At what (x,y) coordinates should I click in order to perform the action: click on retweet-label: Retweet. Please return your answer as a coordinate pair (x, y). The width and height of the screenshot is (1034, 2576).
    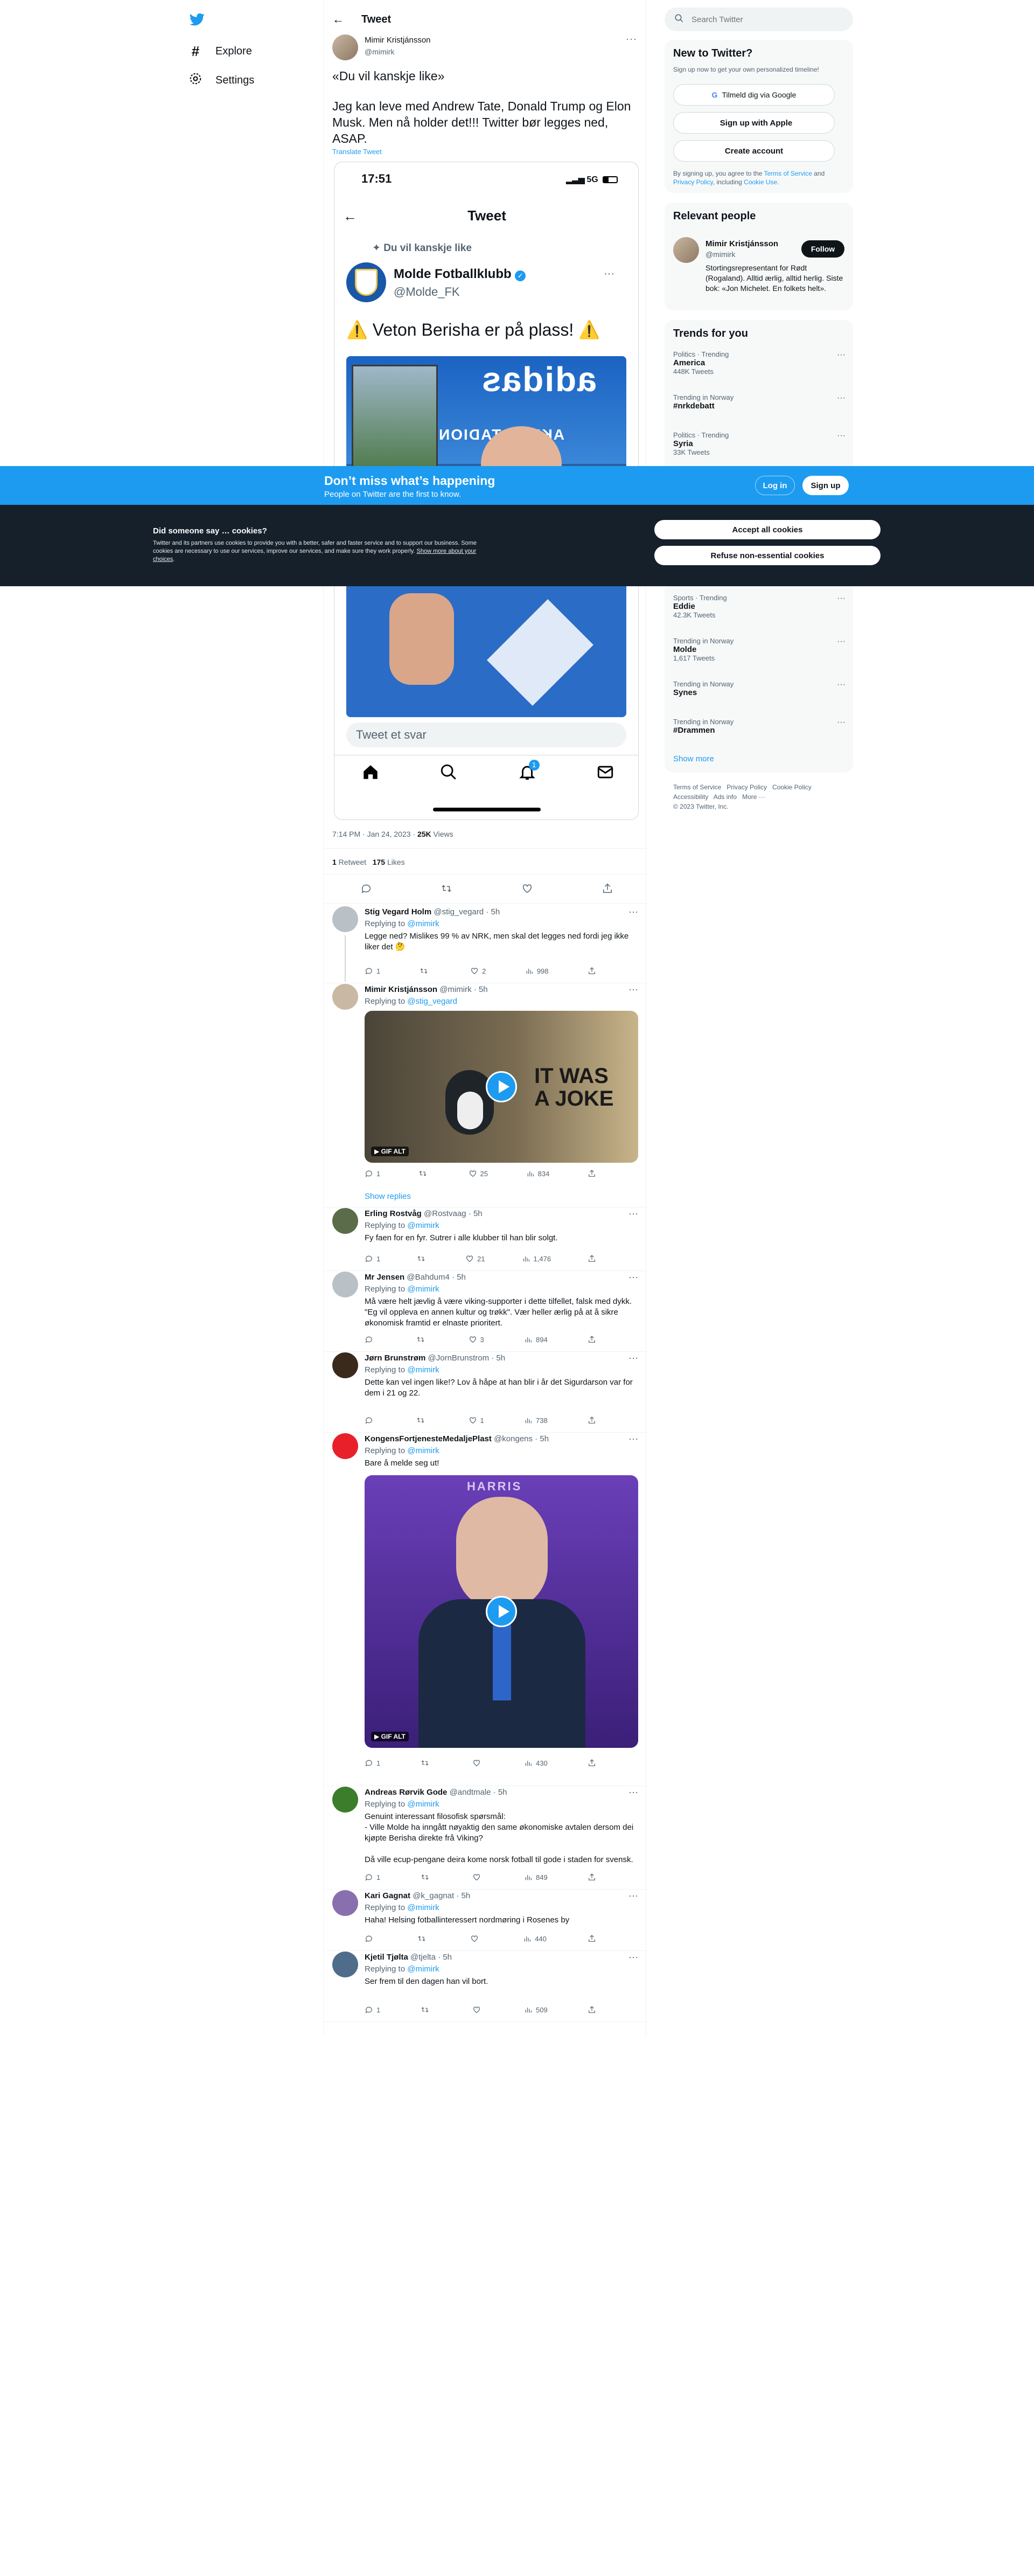
    Looking at the image, I should click on (351, 862).